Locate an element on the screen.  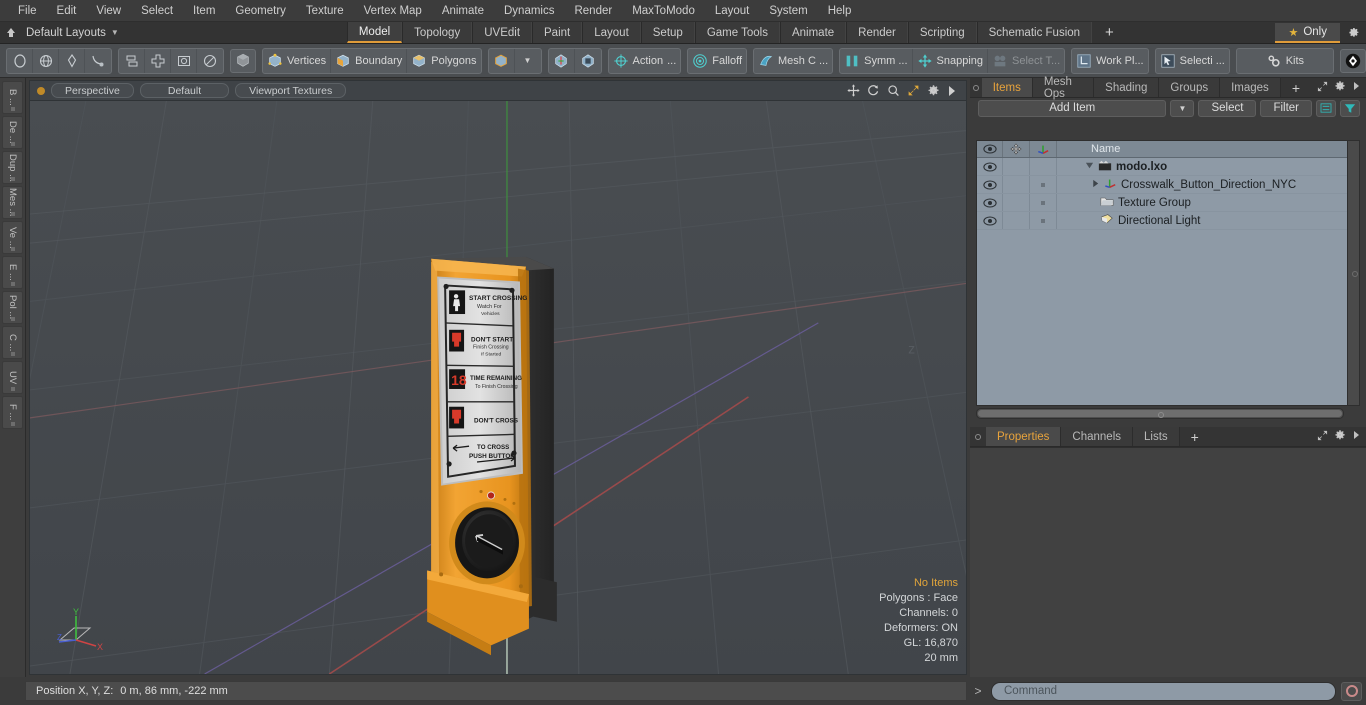
tab-schematic-fusion: Schematic Fusion is located at coordinates (1034, 32).